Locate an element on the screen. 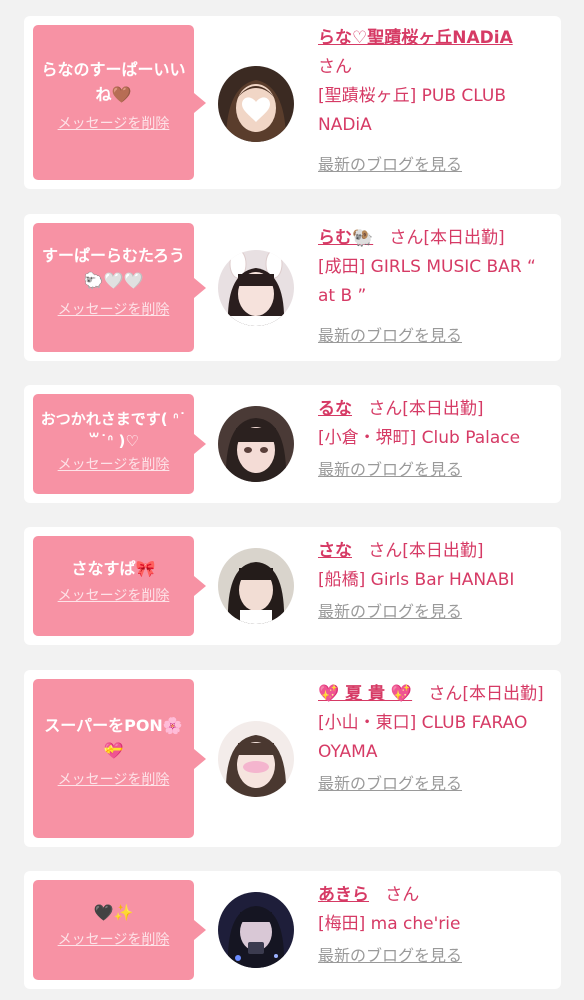  shop-name: [梅田] ma che'rie is located at coordinates (389, 924).